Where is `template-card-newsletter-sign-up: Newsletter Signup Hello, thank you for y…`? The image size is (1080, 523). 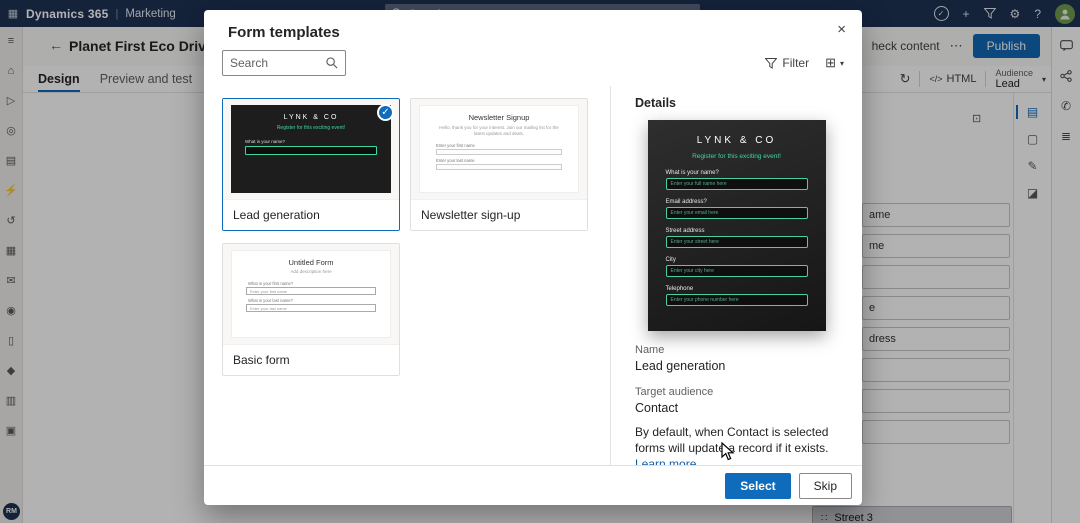
template-card-newsletter-sign-up: Newsletter Signup Hello, thank you for y… is located at coordinates (499, 164).